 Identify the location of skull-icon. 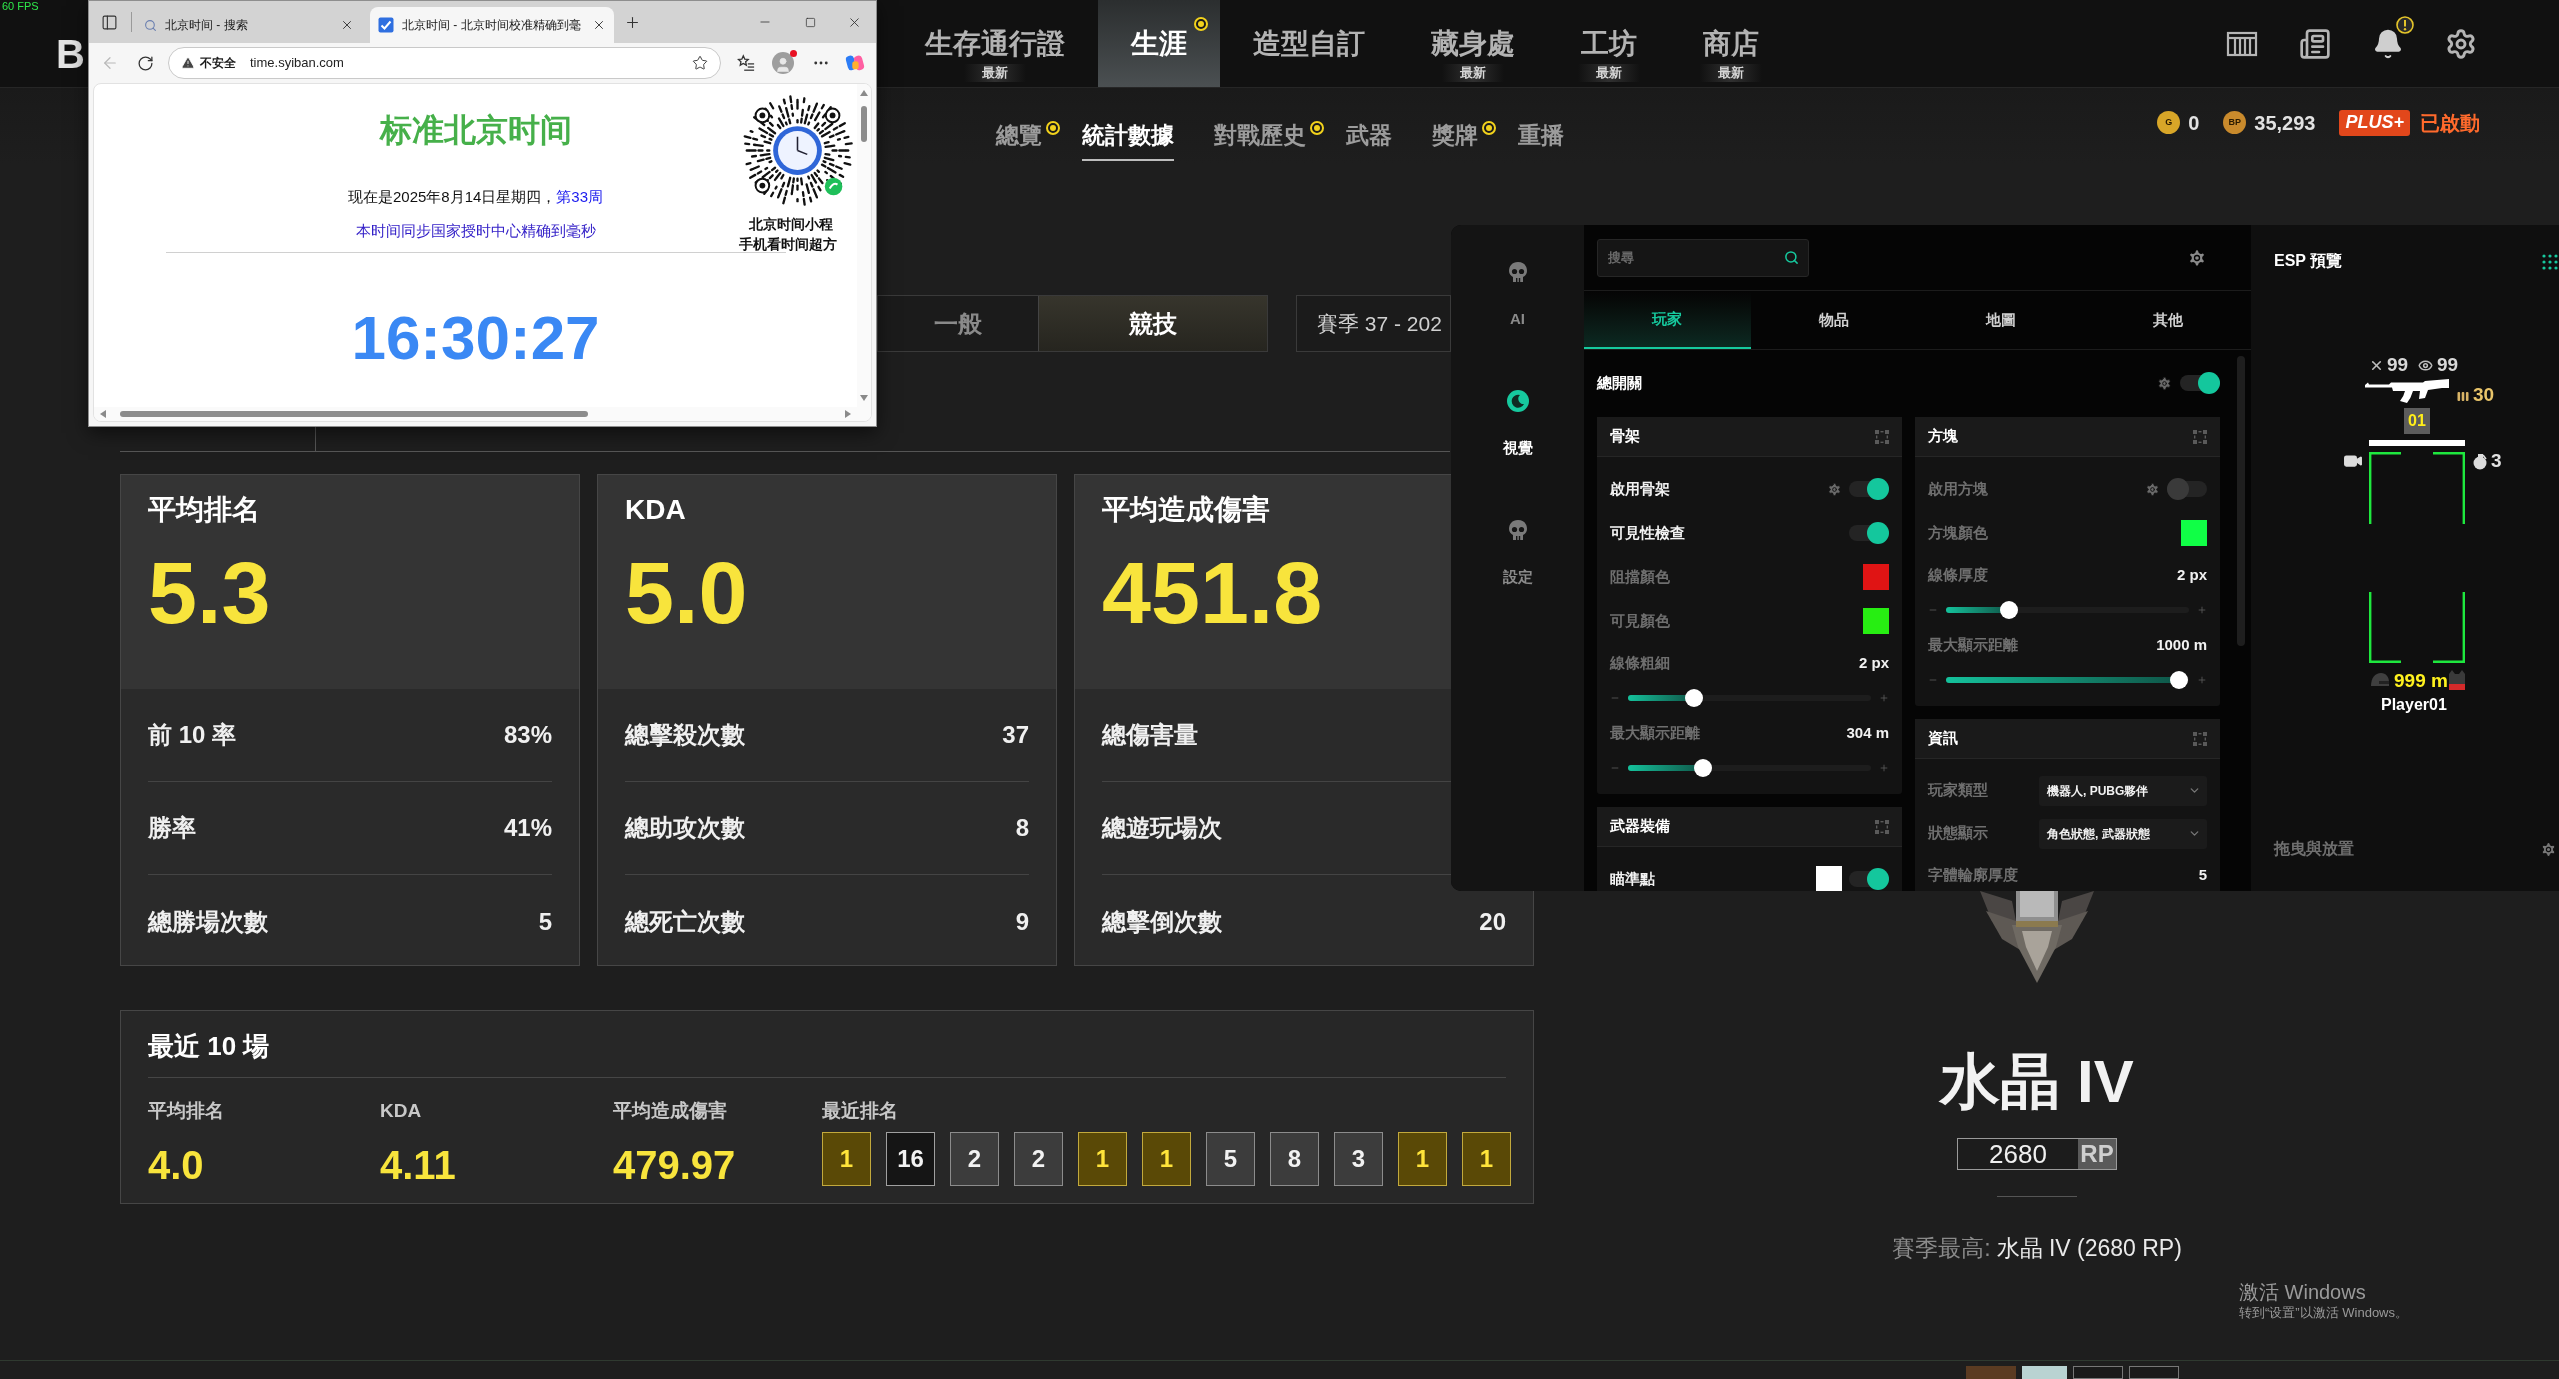
(1517, 272).